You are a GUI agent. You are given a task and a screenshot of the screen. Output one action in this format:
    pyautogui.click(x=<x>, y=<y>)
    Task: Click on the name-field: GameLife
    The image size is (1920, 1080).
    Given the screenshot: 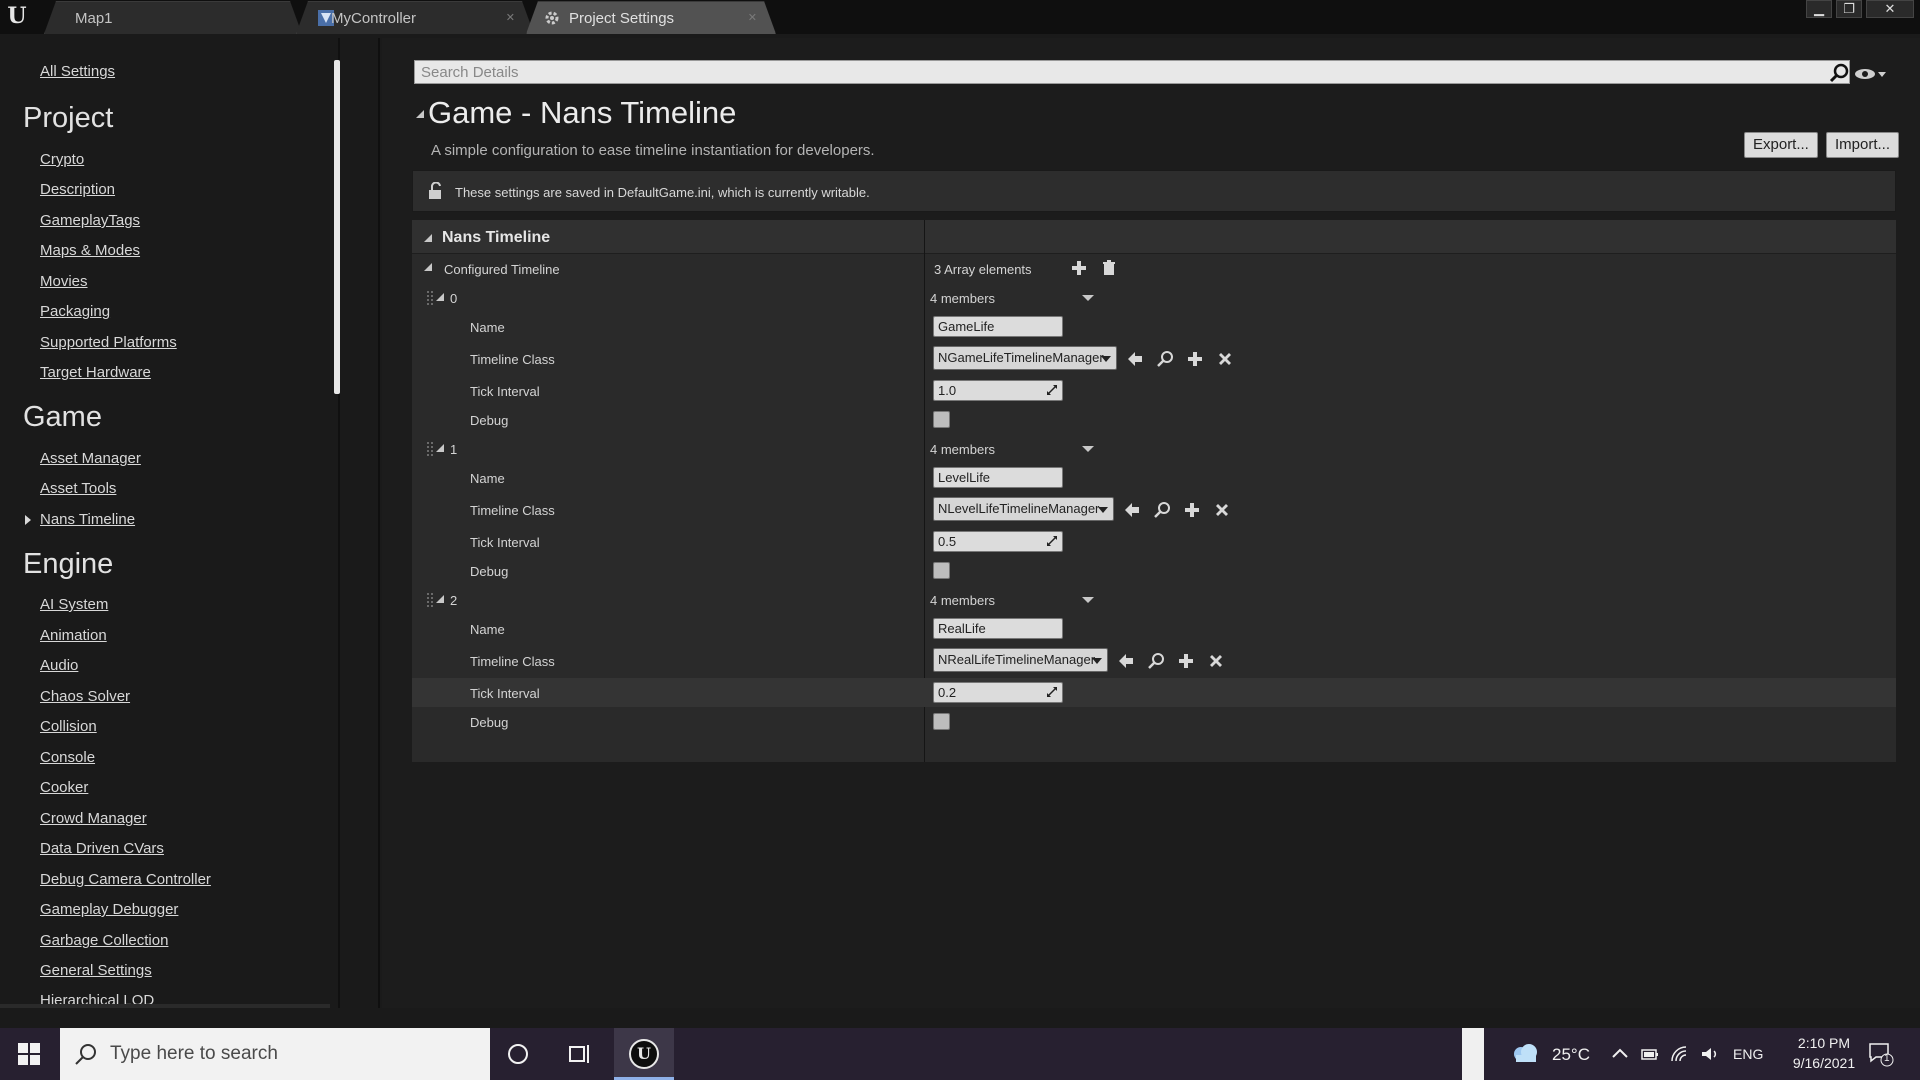 What is the action you would take?
    pyautogui.click(x=998, y=326)
    